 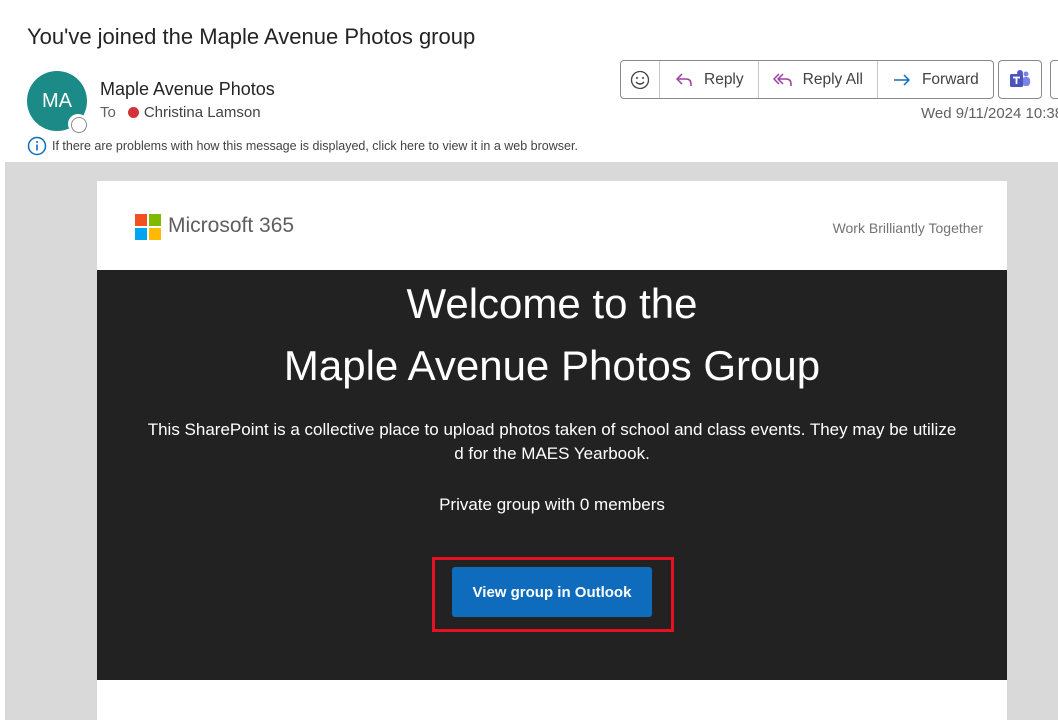 I want to click on sender-name: Maple Avenue Photos, so click(x=187, y=89).